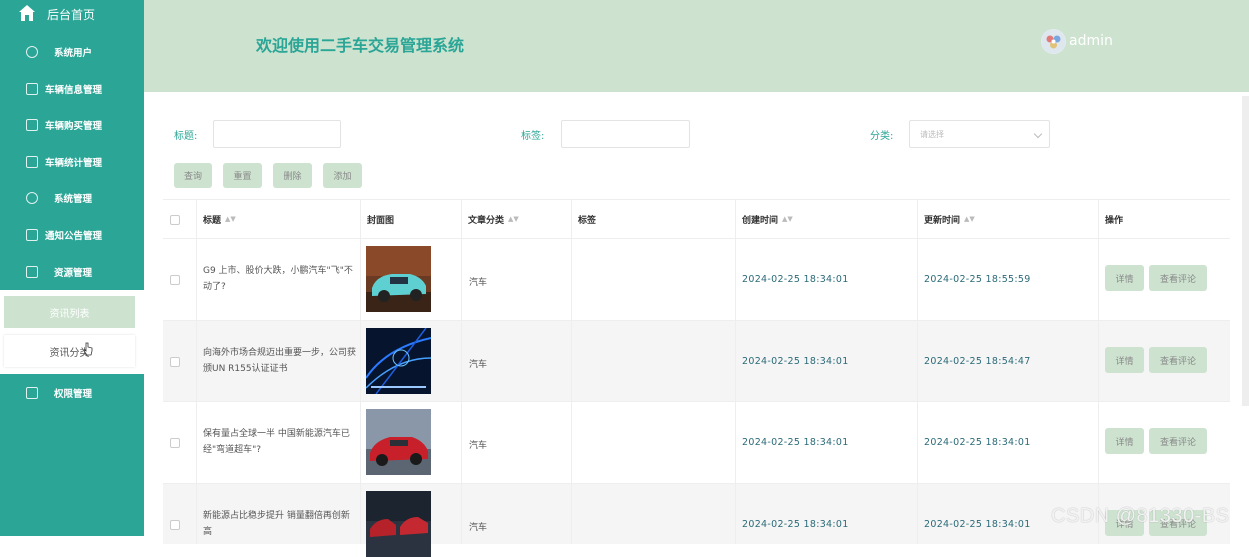 The width and height of the screenshot is (1249, 557). I want to click on sidebar-item-vehicle-purchase: 车辆购买管理, so click(72, 125).